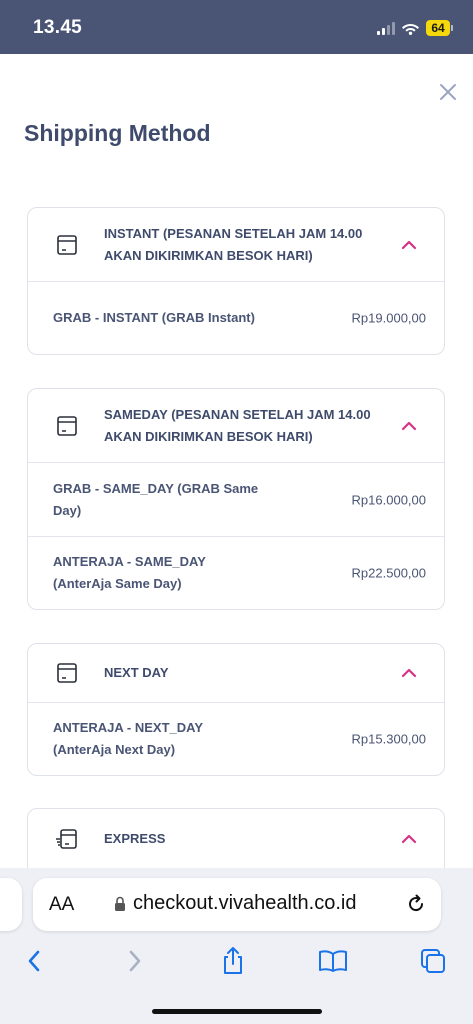  What do you see at coordinates (388, 318) in the screenshot?
I see `option-price: Rp19.000,00` at bounding box center [388, 318].